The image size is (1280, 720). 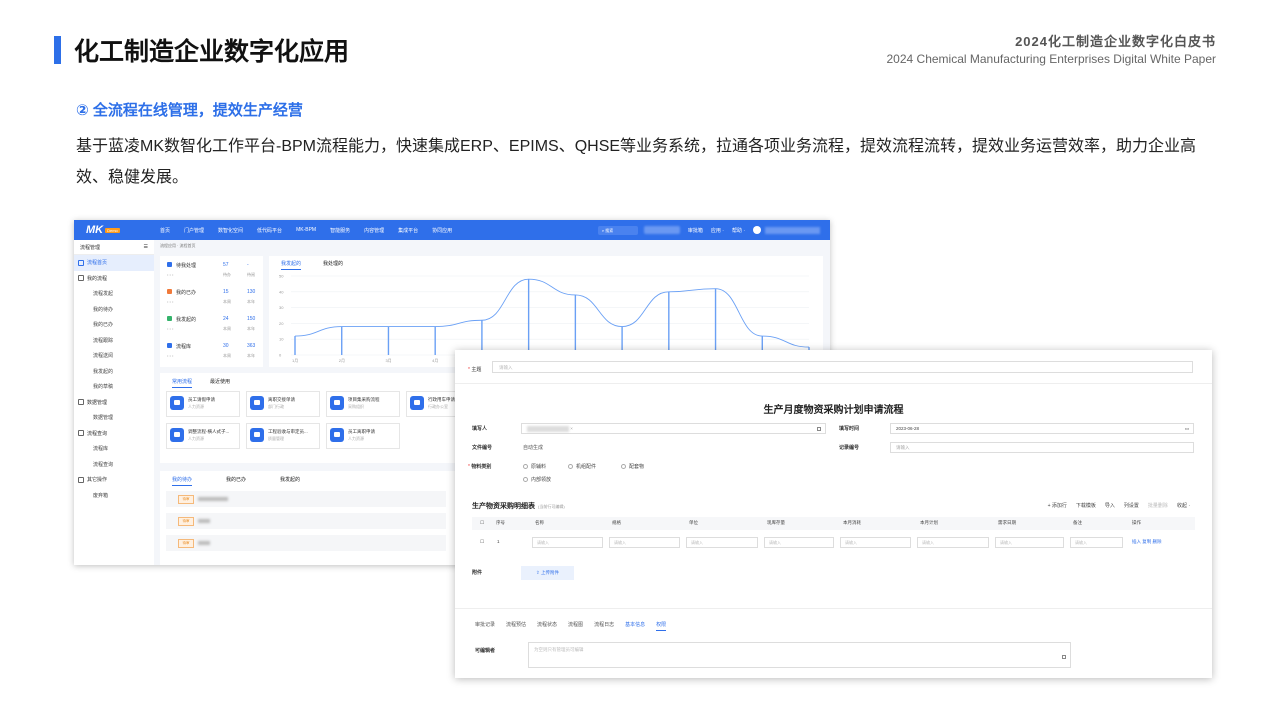 What do you see at coordinates (306, 230) in the screenshot?
I see `nav-item-4: MK-BPM` at bounding box center [306, 230].